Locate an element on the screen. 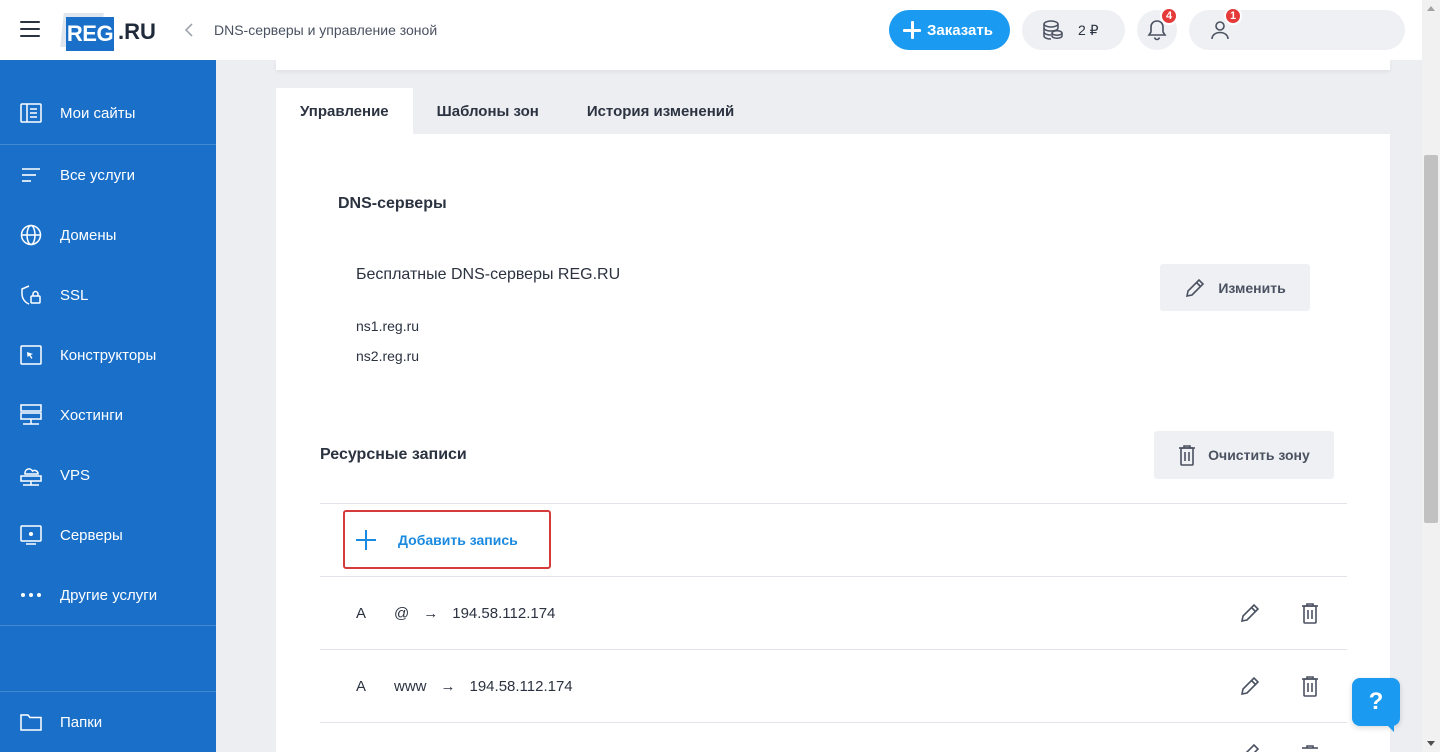 The image size is (1440, 752). record-host: www is located at coordinates (410, 686).